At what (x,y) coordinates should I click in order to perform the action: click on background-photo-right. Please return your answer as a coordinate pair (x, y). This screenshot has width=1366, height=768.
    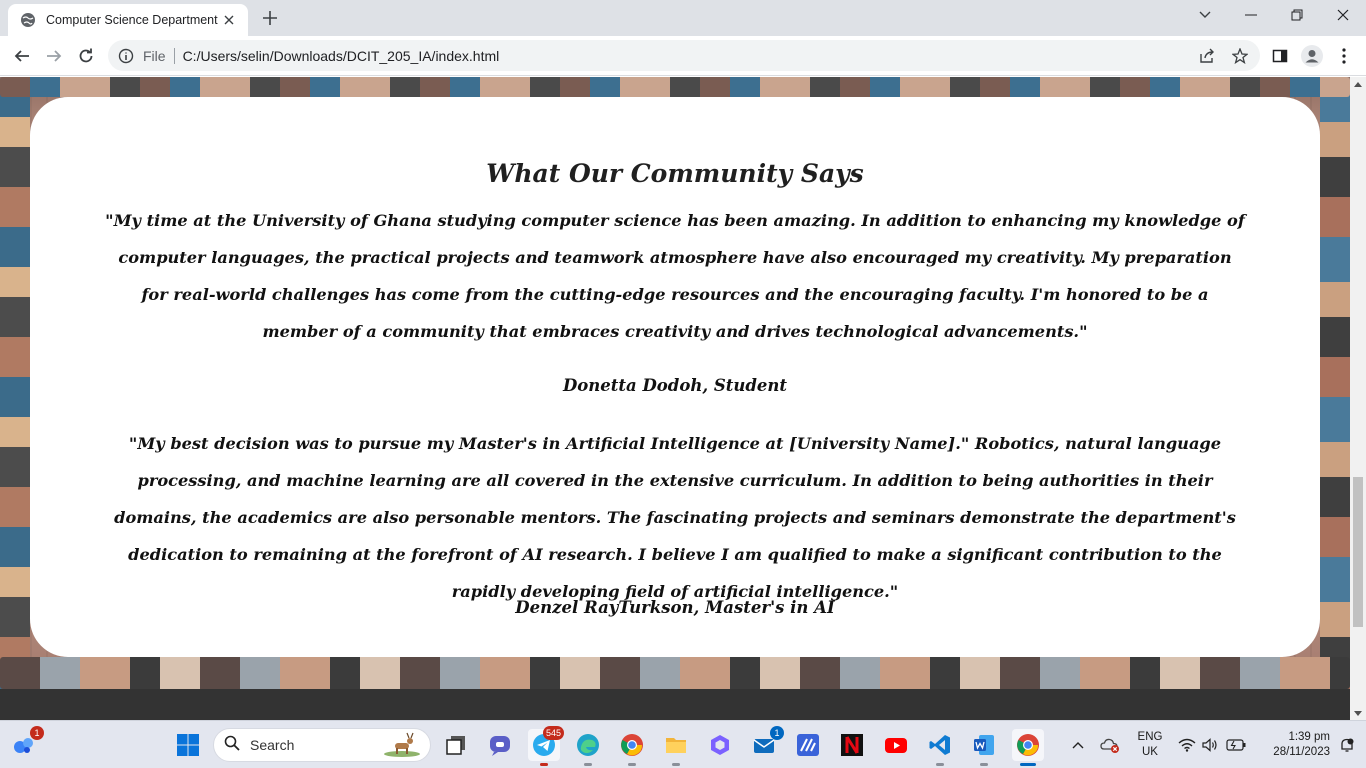
    Looking at the image, I should click on (1335, 398).